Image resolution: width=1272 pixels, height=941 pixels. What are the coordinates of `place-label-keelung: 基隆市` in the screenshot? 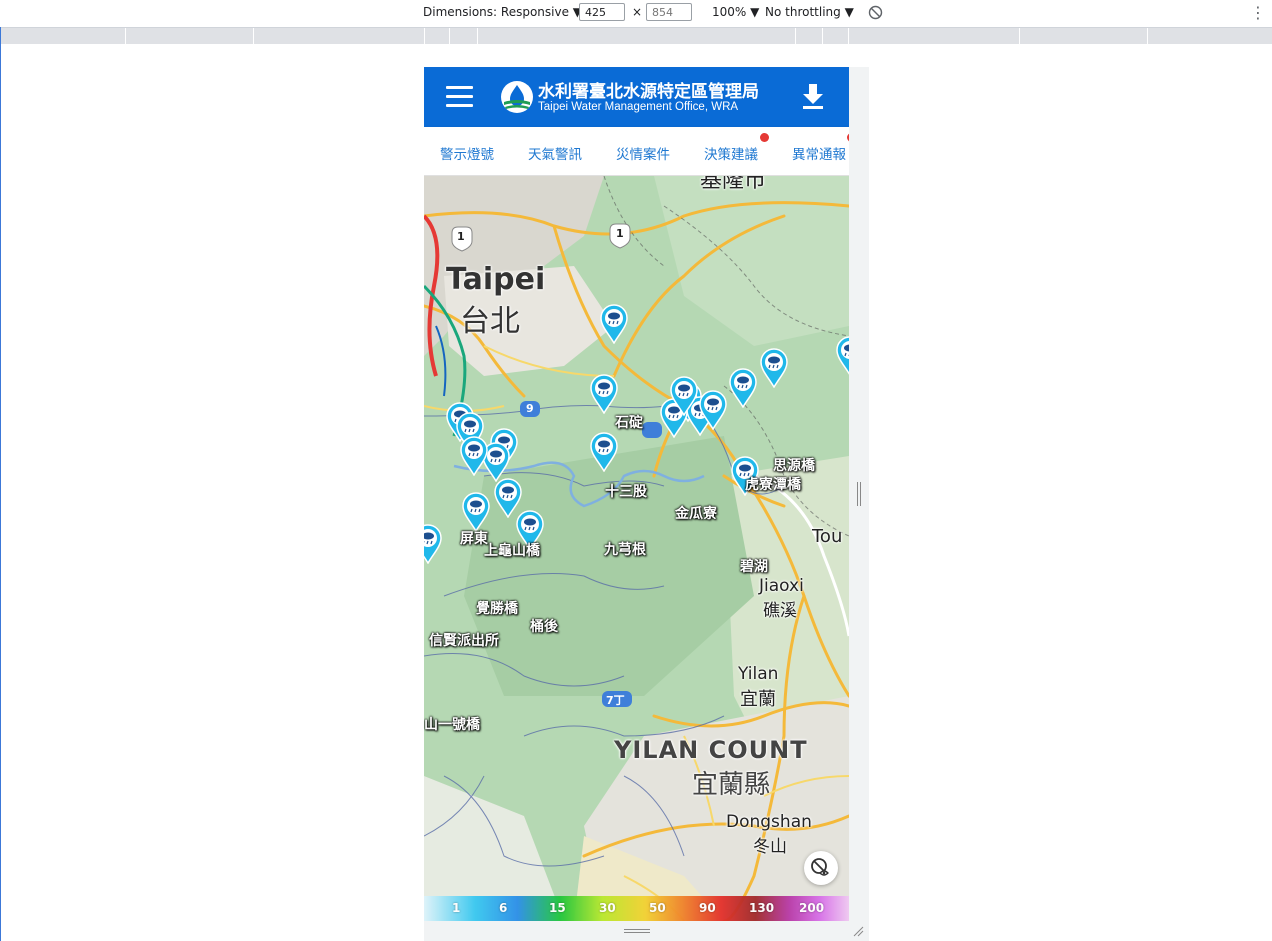 It's located at (733, 184).